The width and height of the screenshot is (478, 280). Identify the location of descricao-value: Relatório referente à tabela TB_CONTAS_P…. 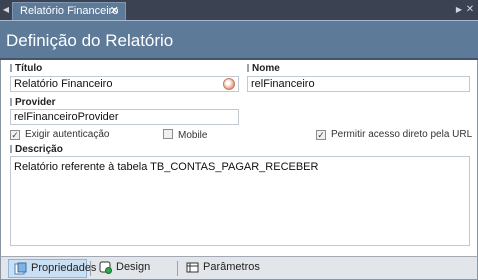
(166, 167).